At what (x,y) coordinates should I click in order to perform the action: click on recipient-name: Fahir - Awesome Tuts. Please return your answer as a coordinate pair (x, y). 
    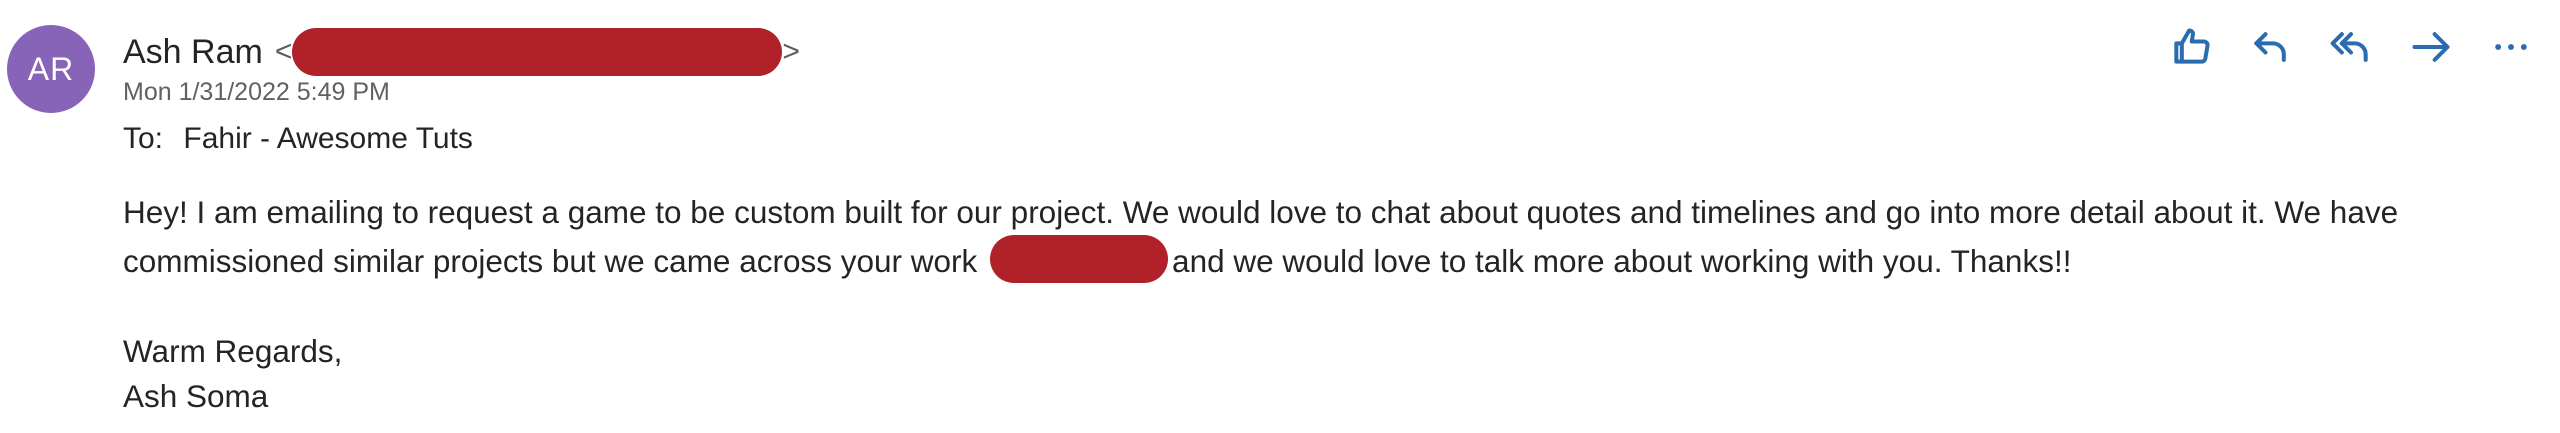
    Looking at the image, I should click on (328, 138).